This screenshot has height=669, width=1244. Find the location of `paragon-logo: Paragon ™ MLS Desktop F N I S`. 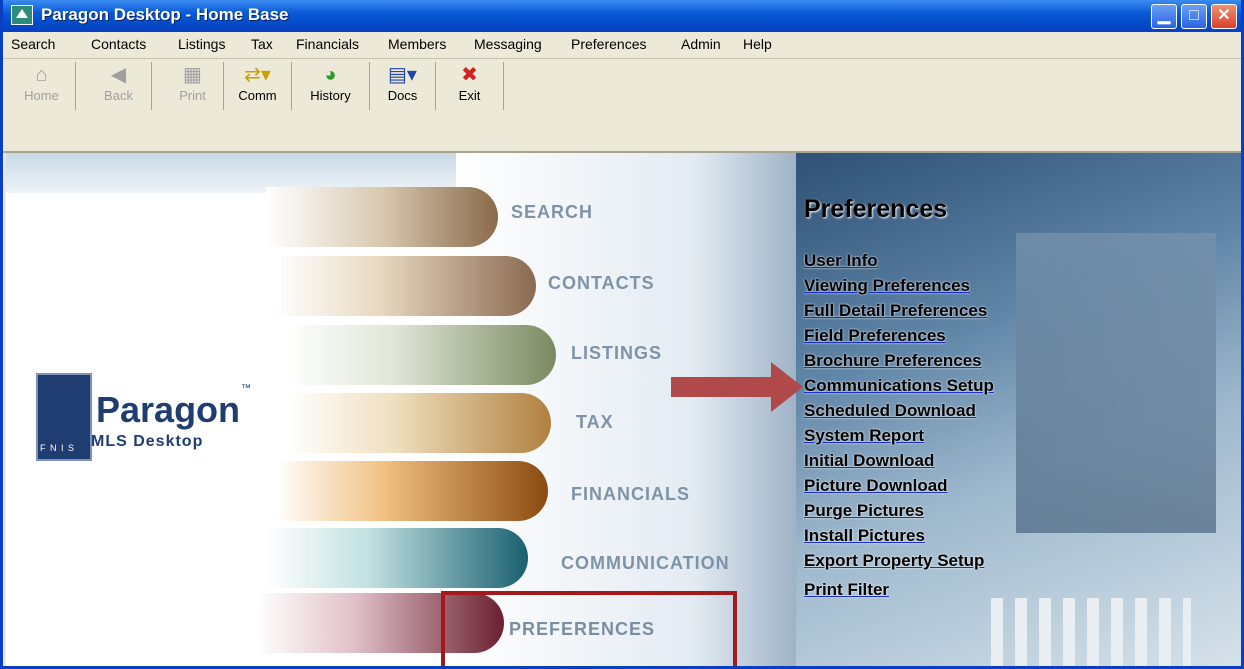

paragon-logo: Paragon ™ MLS Desktop F N I S is located at coordinates (146, 420).